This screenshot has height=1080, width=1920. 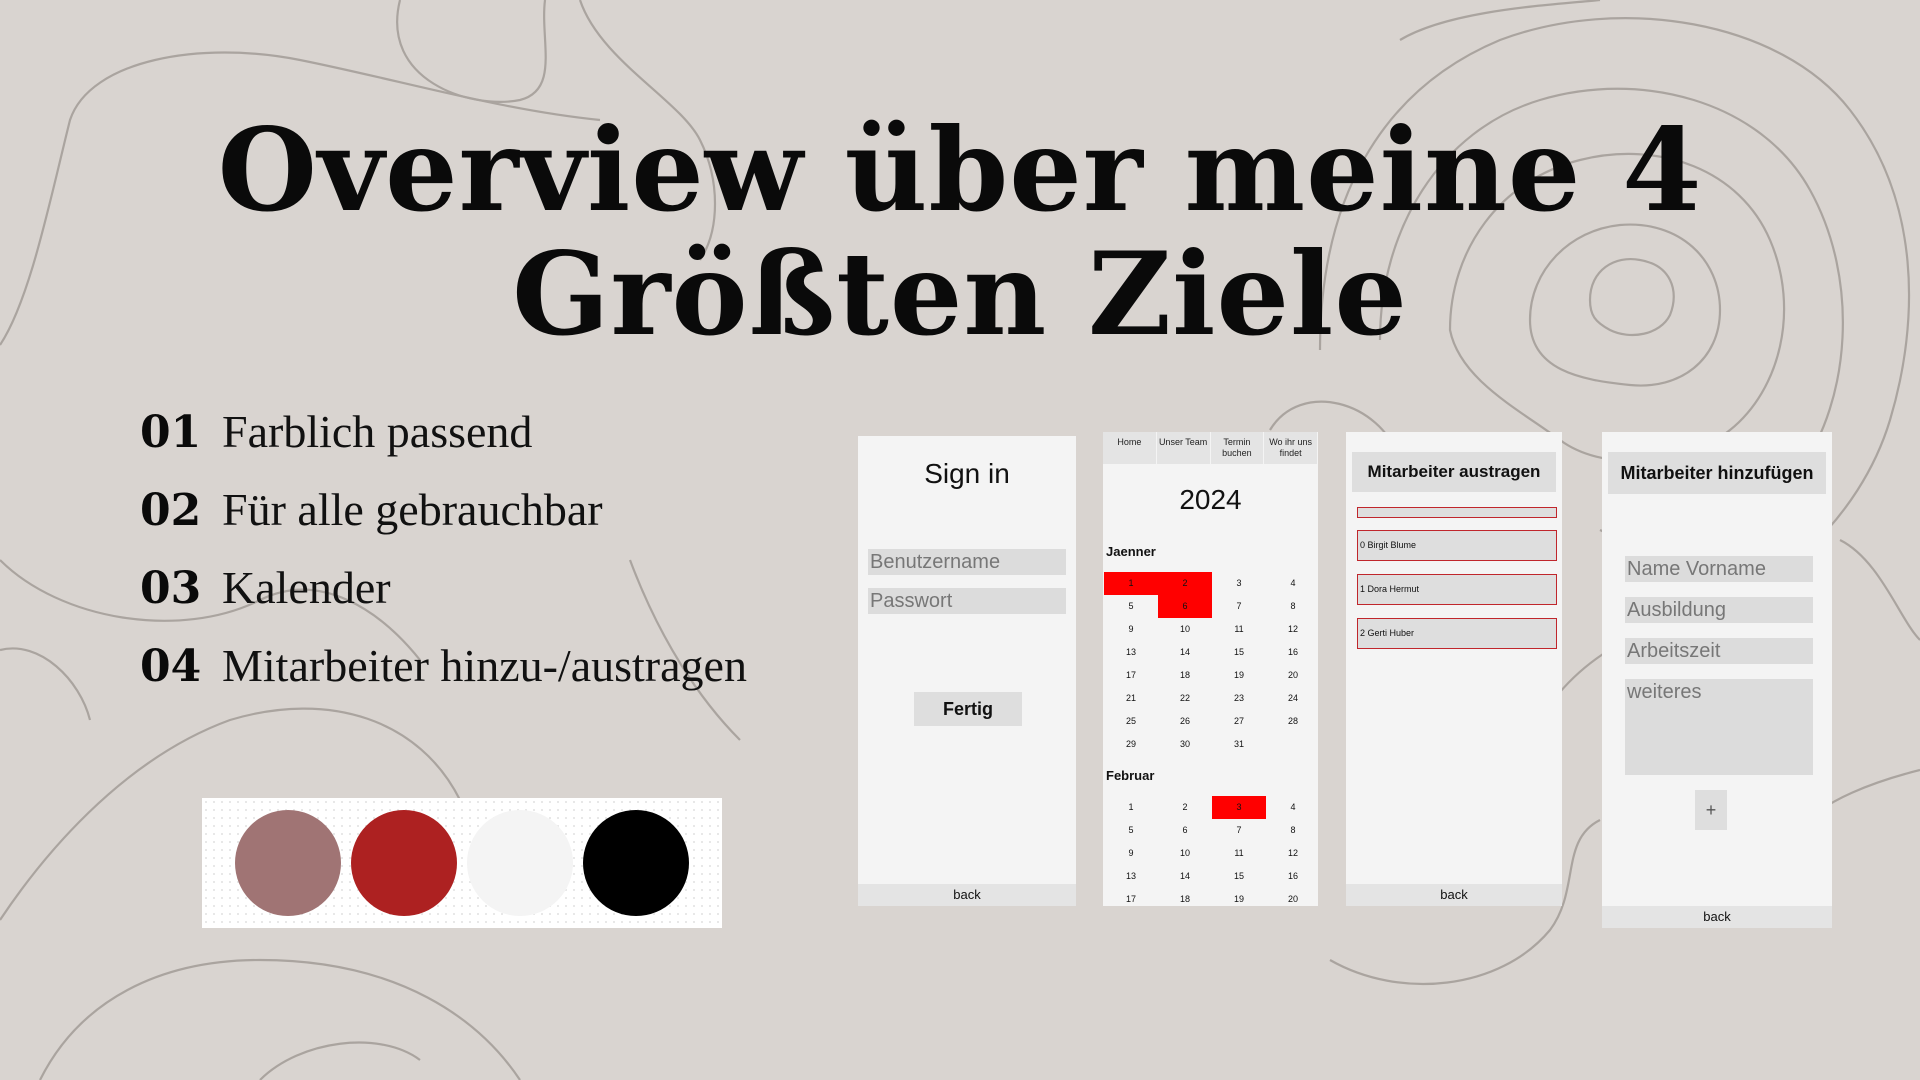 I want to click on color-palette, so click(x=462, y=863).